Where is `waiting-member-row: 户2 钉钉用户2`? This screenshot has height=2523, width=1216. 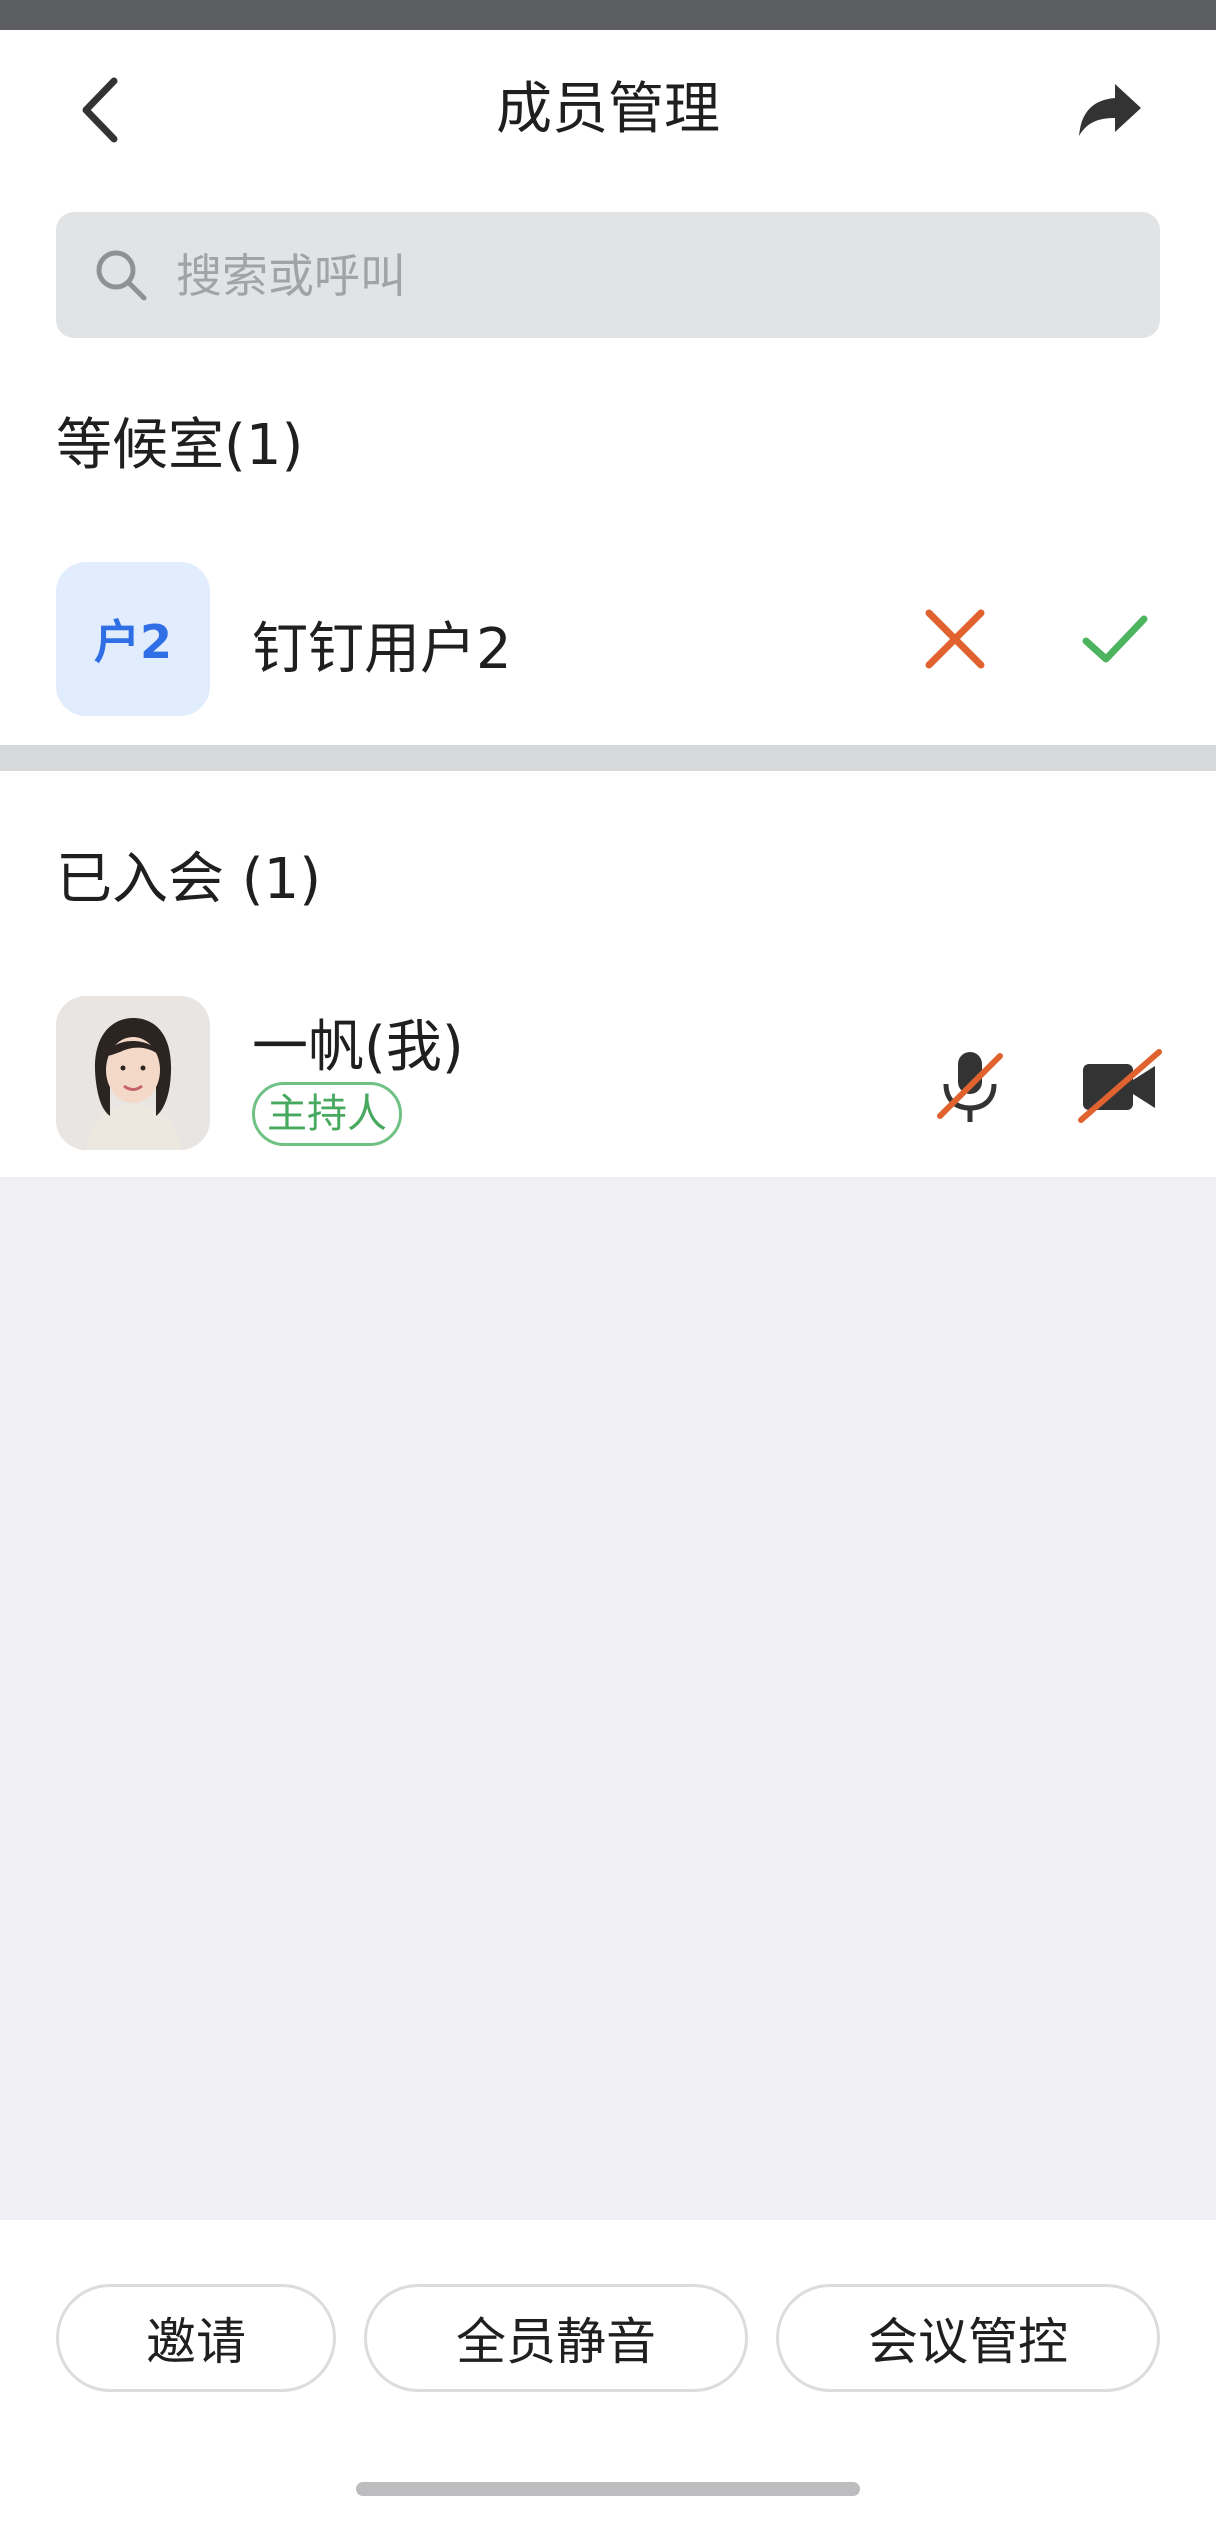
waiting-member-row: 户2 钉钉用户2 is located at coordinates (608, 639).